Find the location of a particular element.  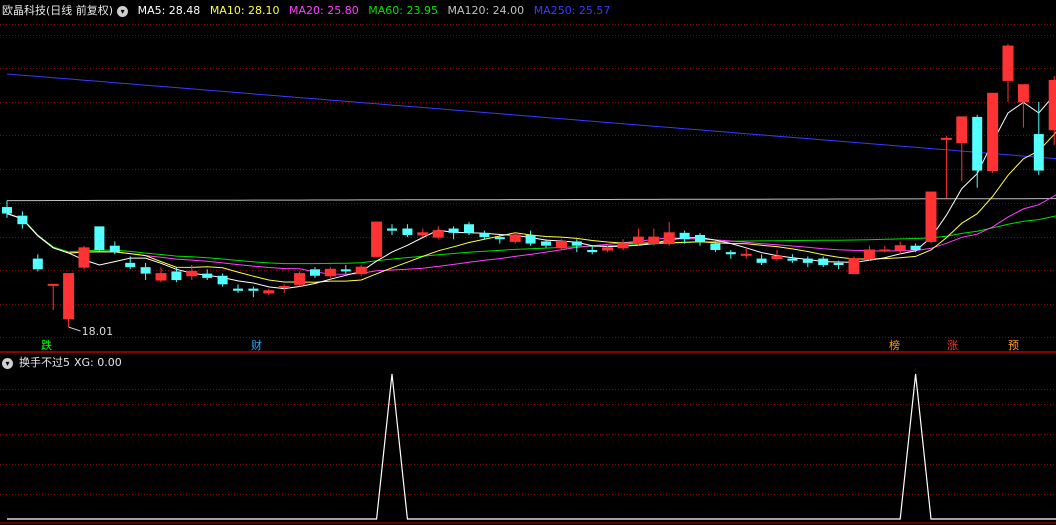

stock-title: 欧晶科技(日线 前复权) is located at coordinates (58, 10).